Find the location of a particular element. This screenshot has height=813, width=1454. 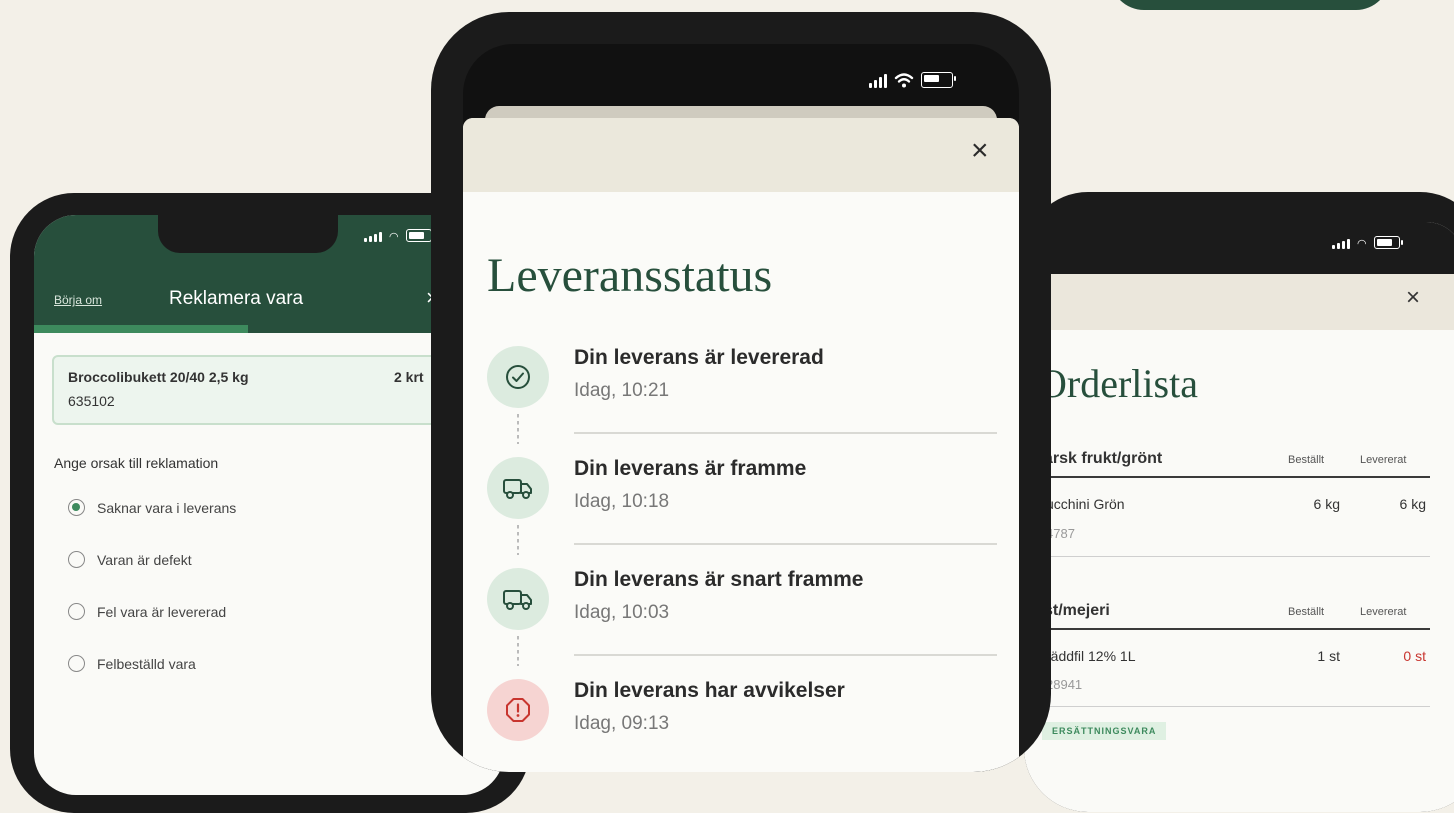

radio-option-defect: Varan är defekt is located at coordinates (130, 559).